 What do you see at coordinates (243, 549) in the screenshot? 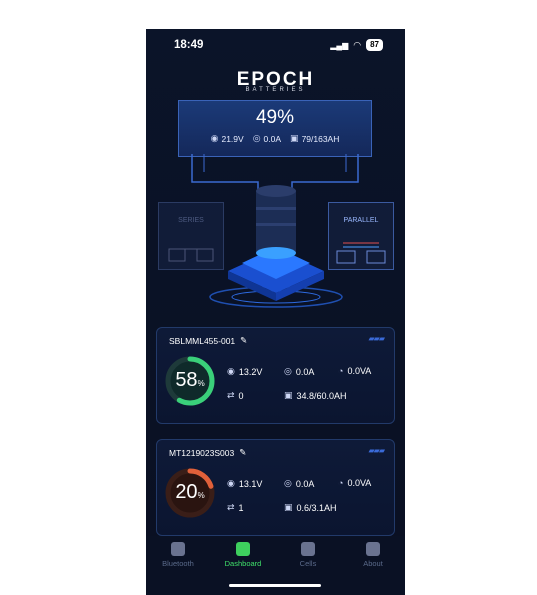
I see `dashboard-icon` at bounding box center [243, 549].